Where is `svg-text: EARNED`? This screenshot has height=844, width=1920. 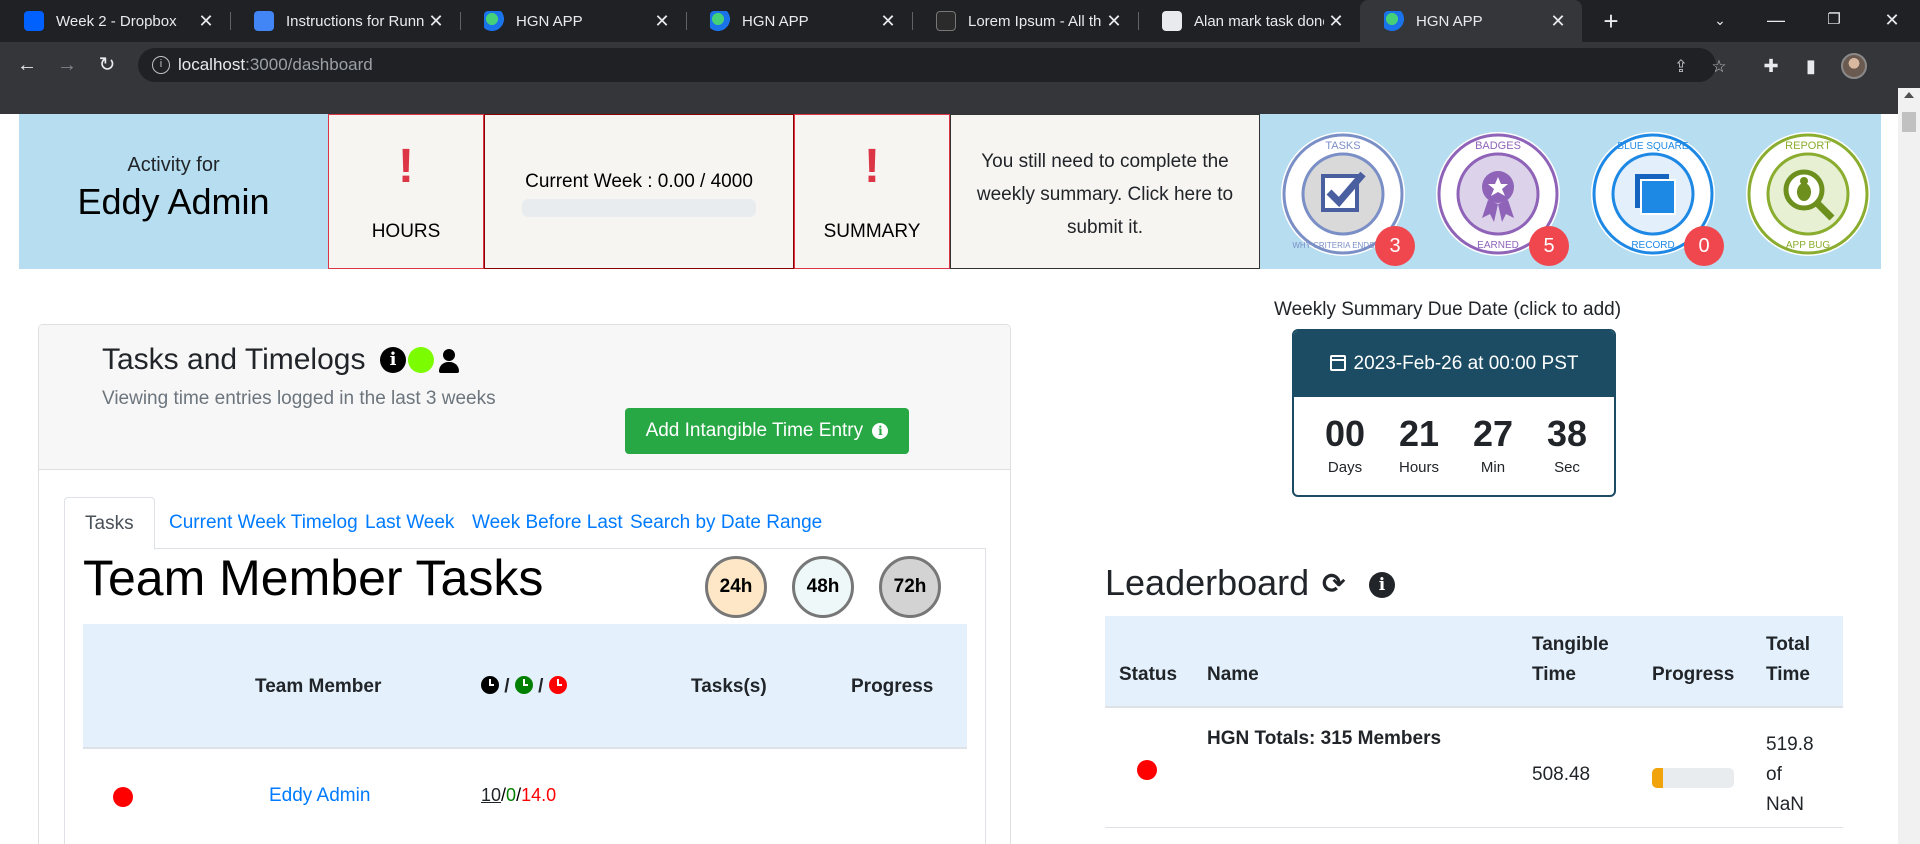
svg-text: EARNED is located at coordinates (1498, 245).